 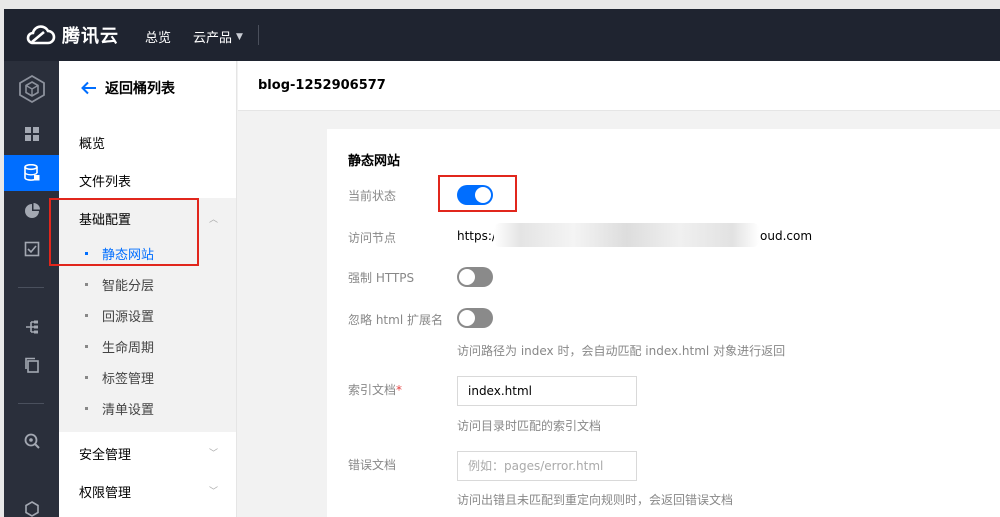 What do you see at coordinates (626, 235) in the screenshot?
I see `redacted-endpoint` at bounding box center [626, 235].